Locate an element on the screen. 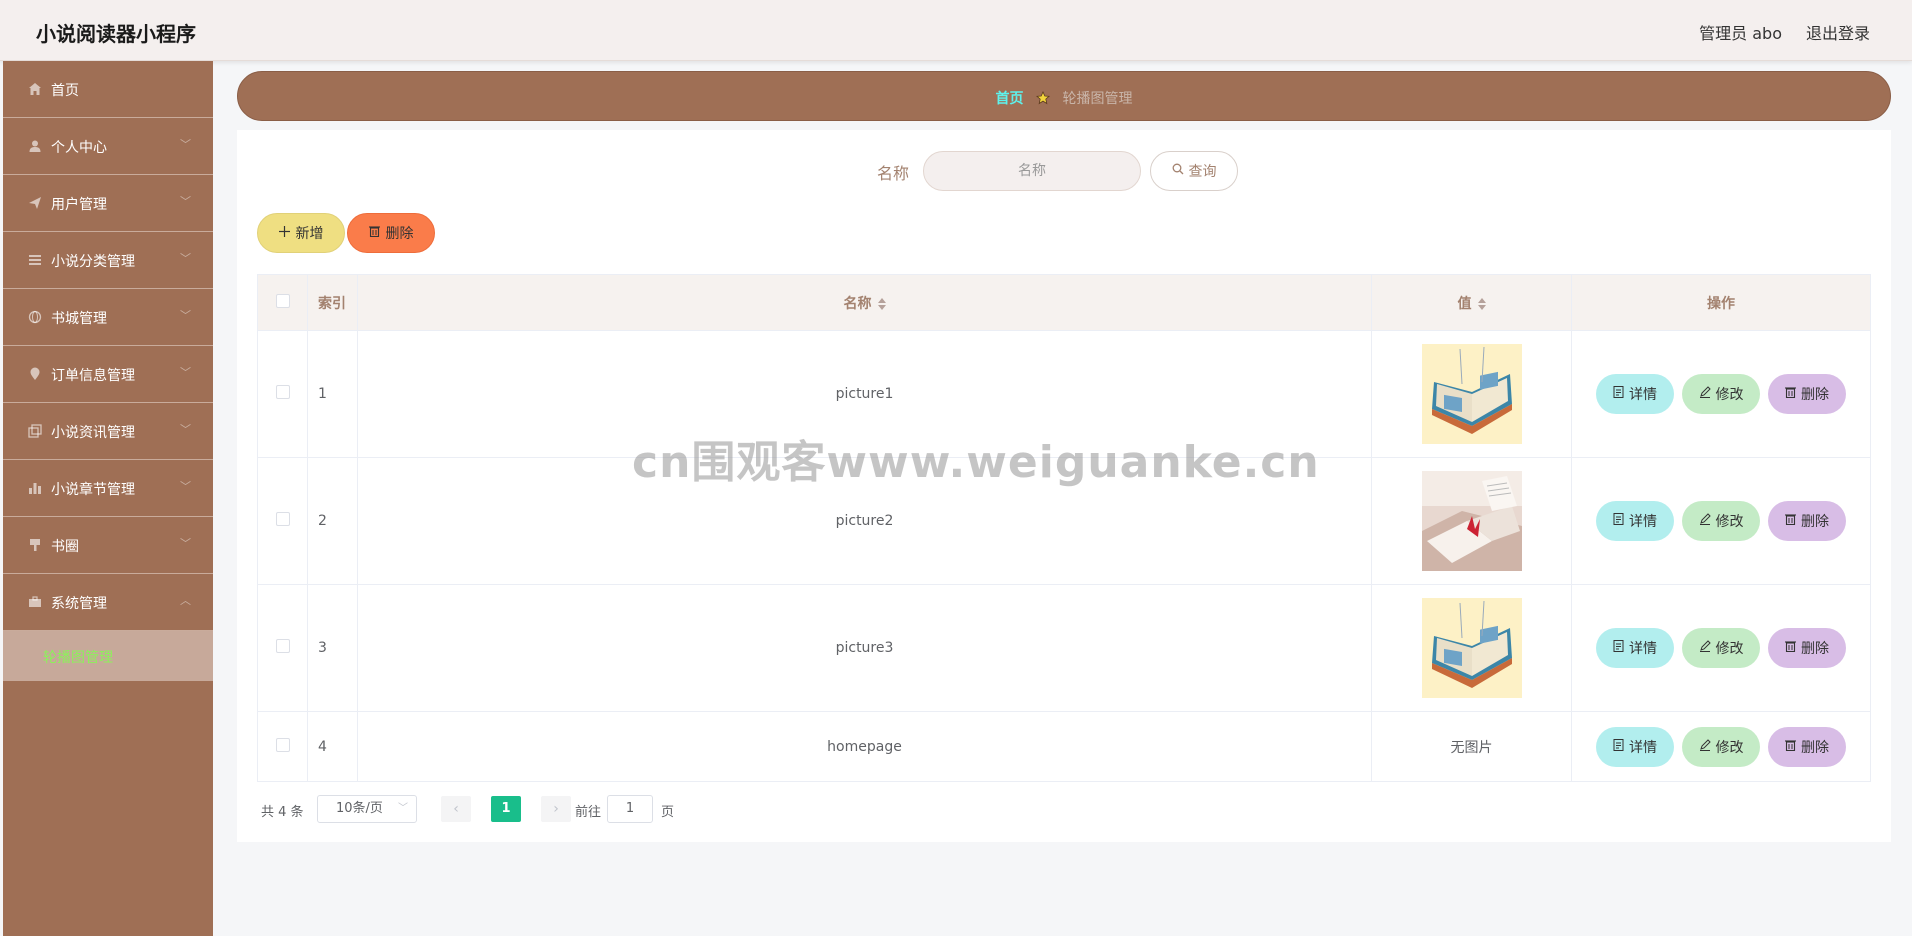  search-button: 查询 is located at coordinates (1194, 171).